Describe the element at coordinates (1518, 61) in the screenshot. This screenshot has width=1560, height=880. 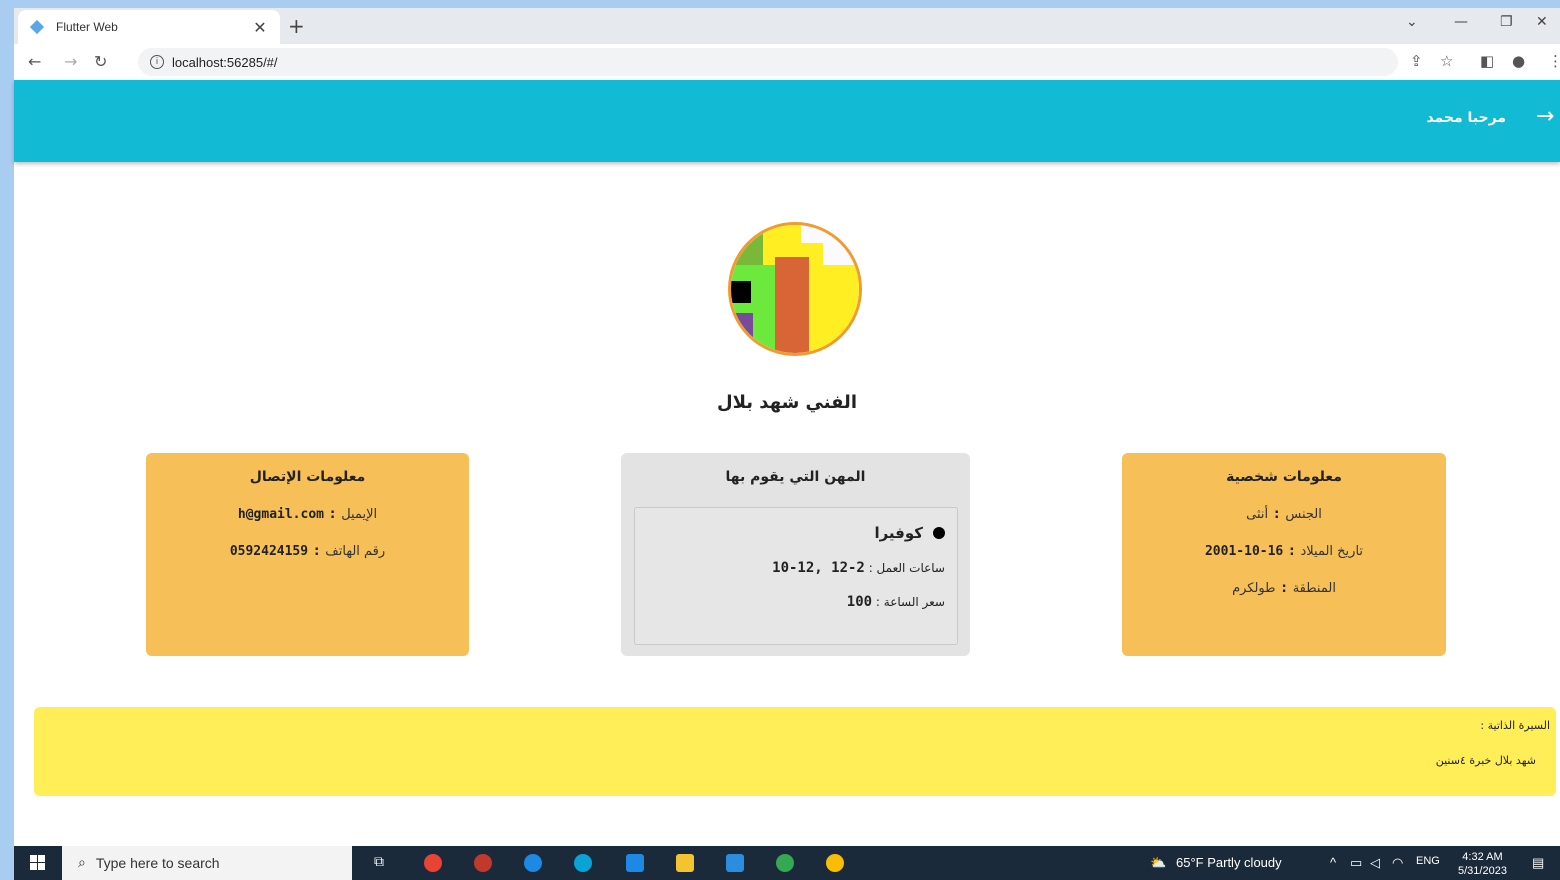
I see `profile-icon: ●` at that location.